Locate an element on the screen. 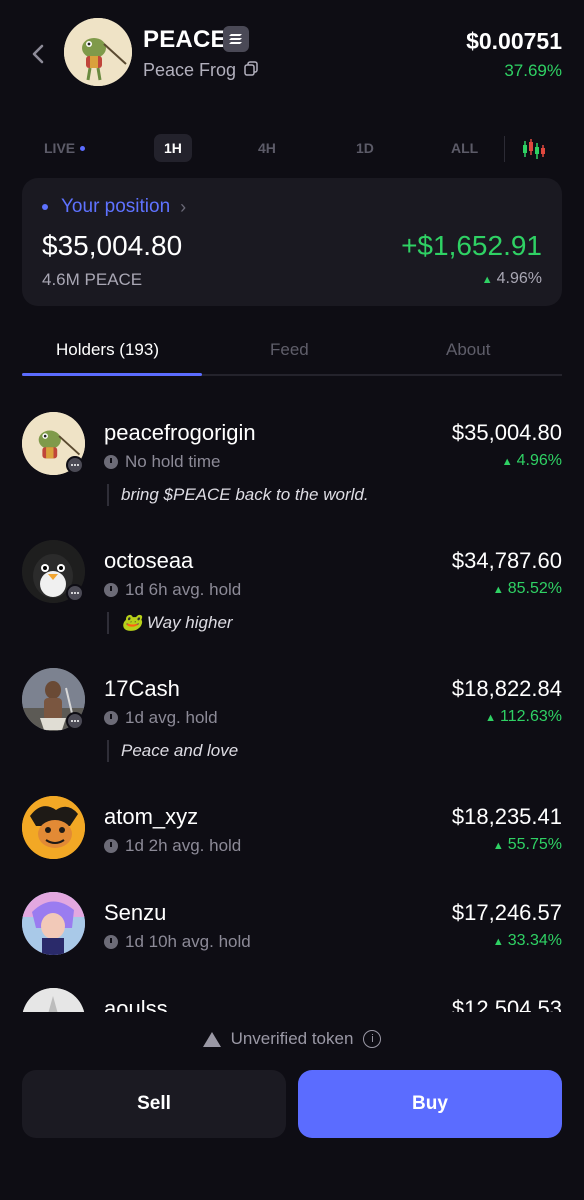  holder-value: $17,246.57 is located at coordinates (506, 912).